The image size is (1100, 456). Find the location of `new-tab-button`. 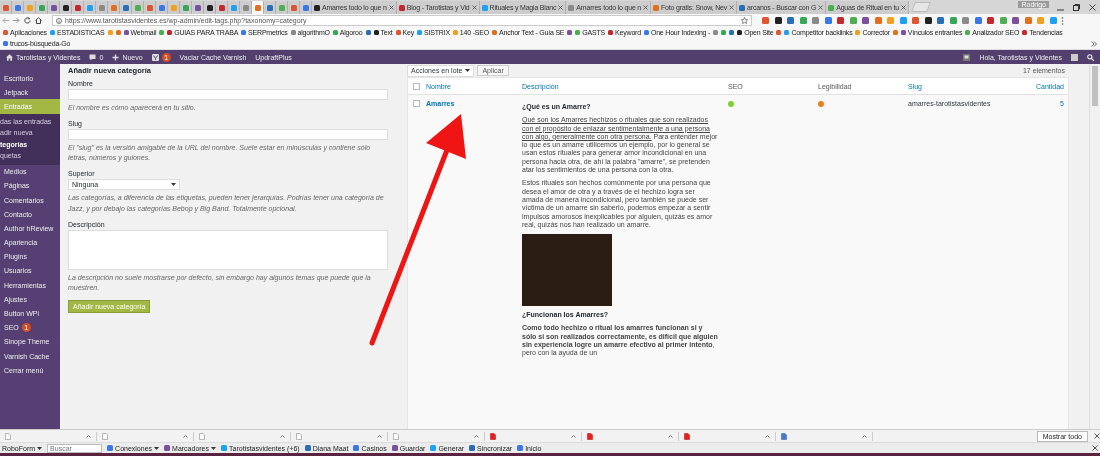

new-tab-button is located at coordinates (921, 7).